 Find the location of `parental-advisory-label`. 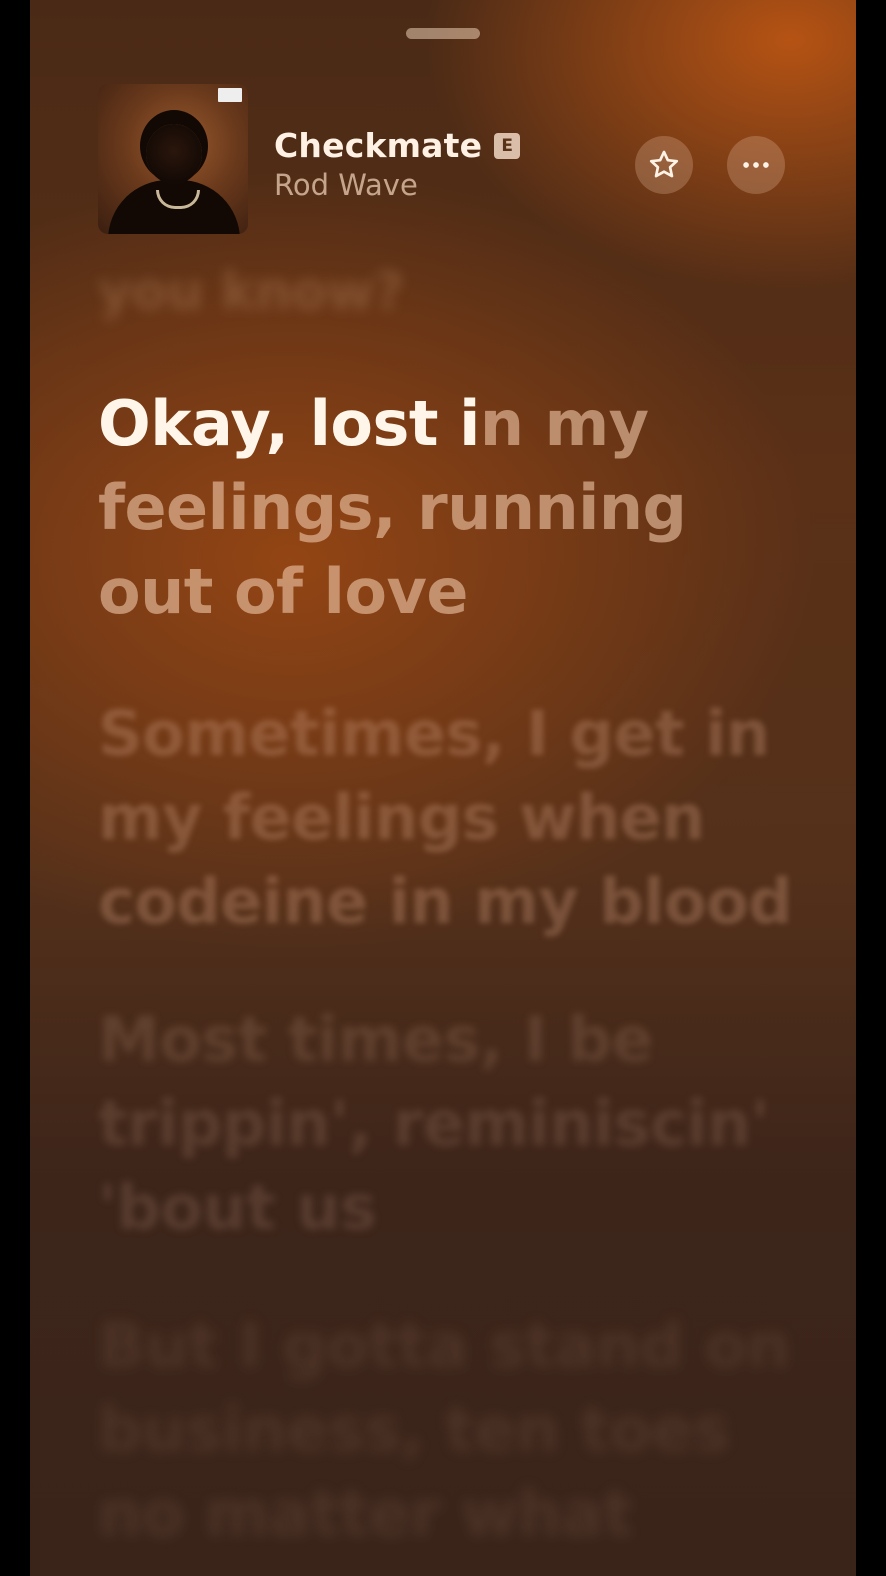

parental-advisory-label is located at coordinates (230, 95).